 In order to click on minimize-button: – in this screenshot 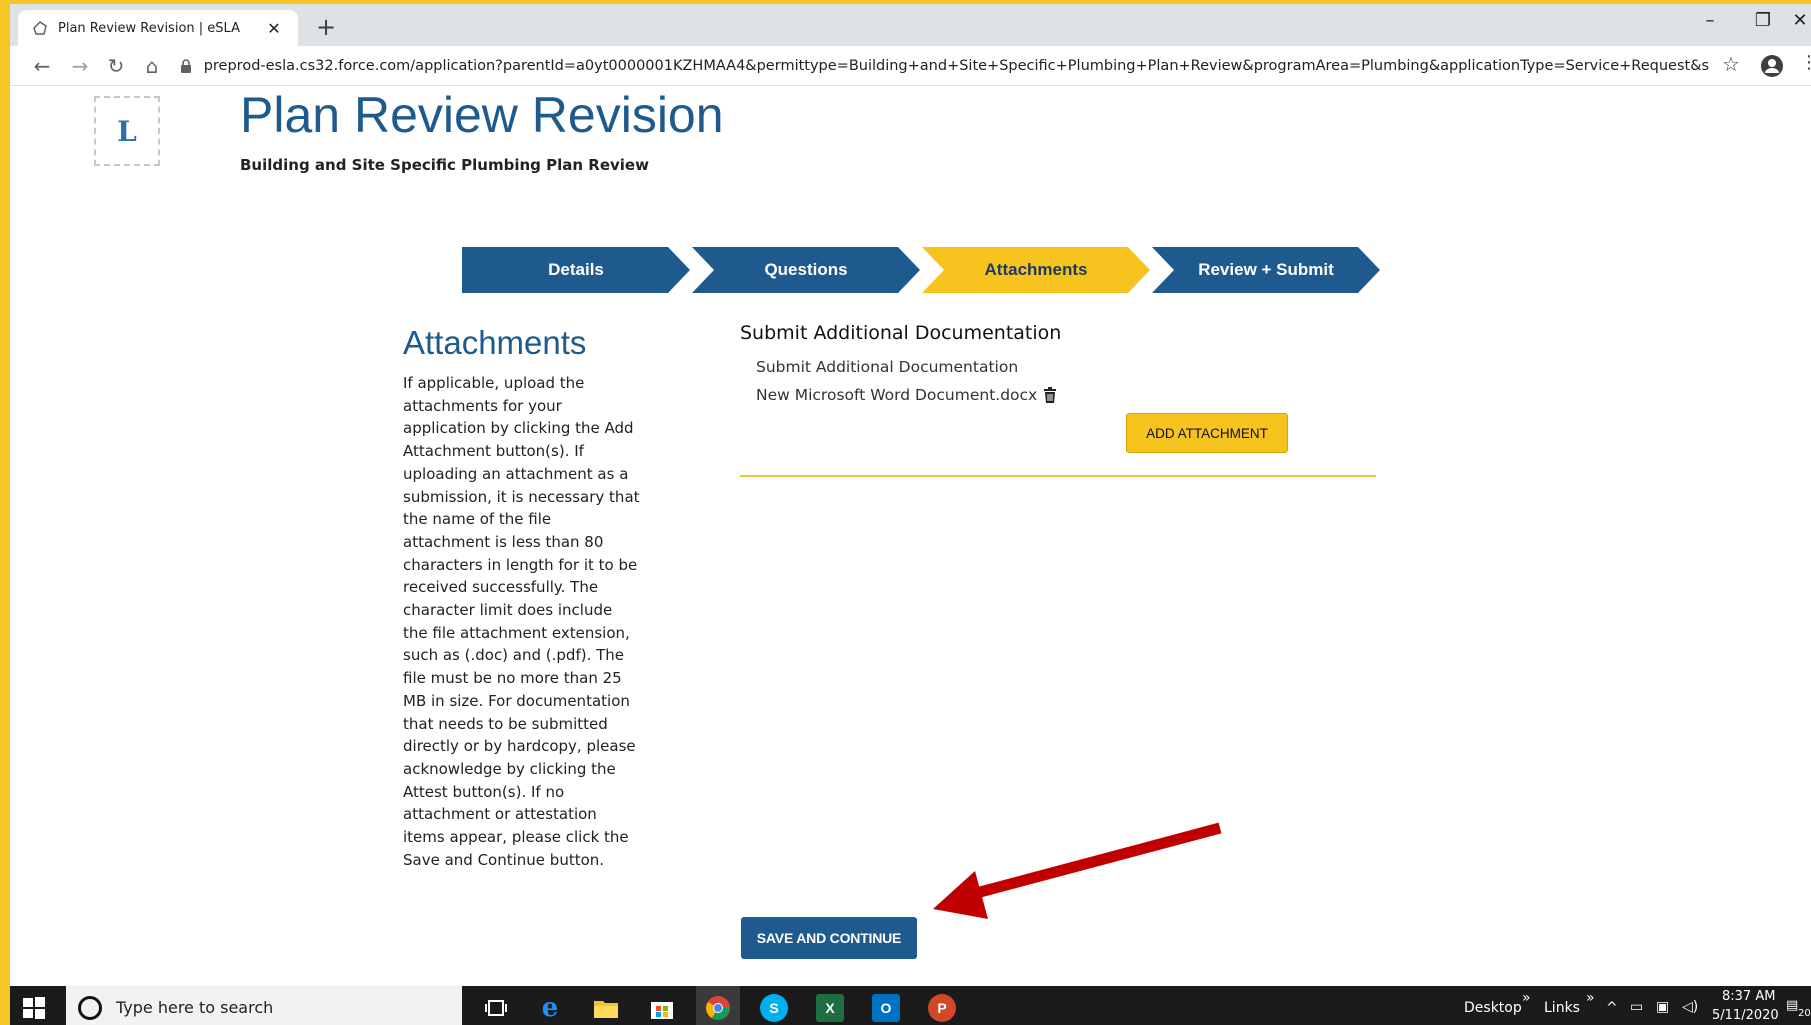, I will do `click(1710, 20)`.